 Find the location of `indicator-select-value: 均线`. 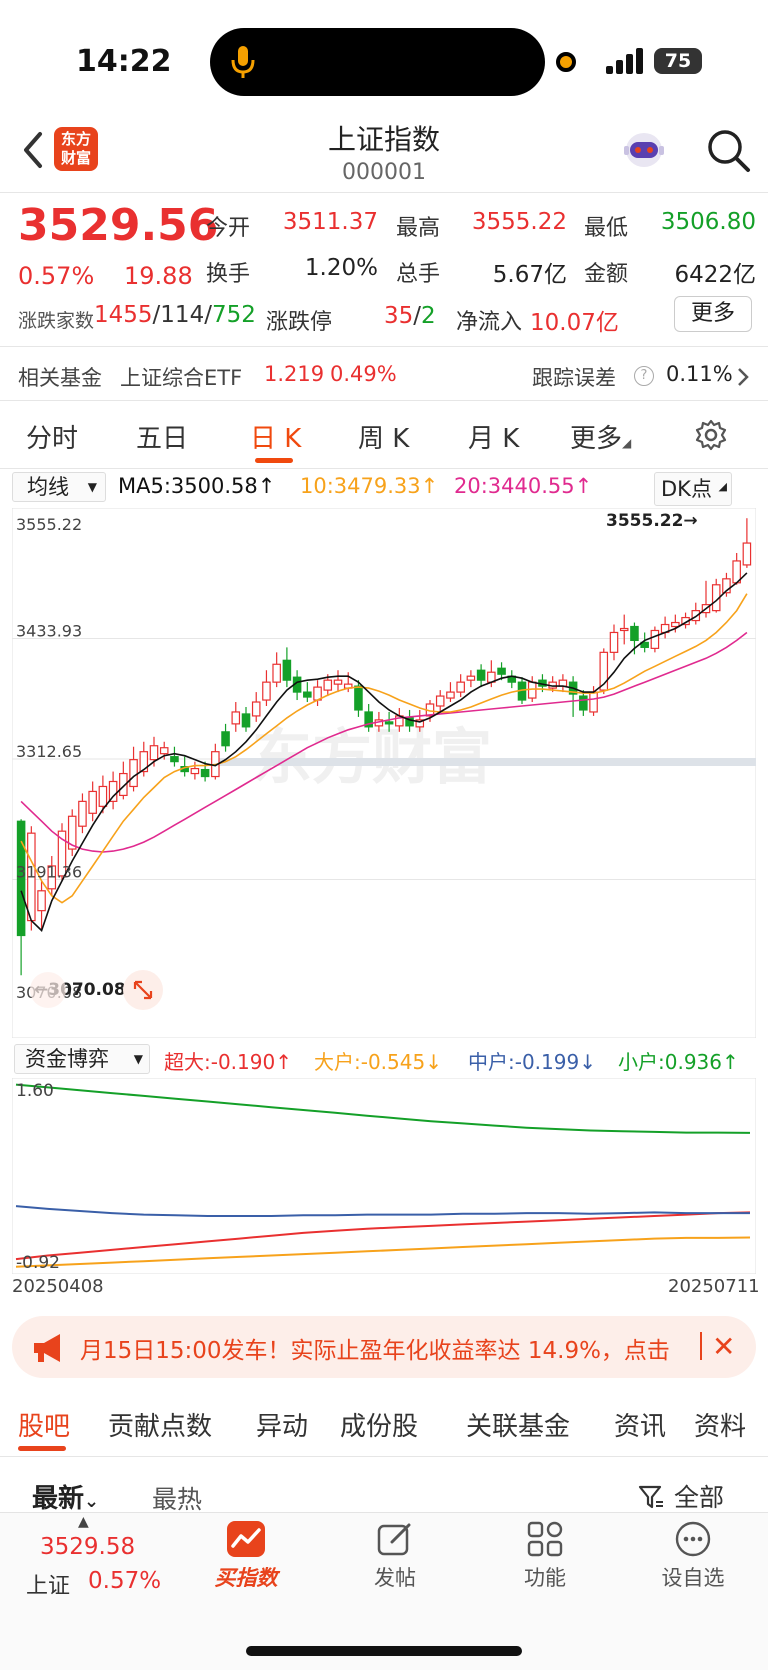

indicator-select-value: 均线 is located at coordinates (48, 487).